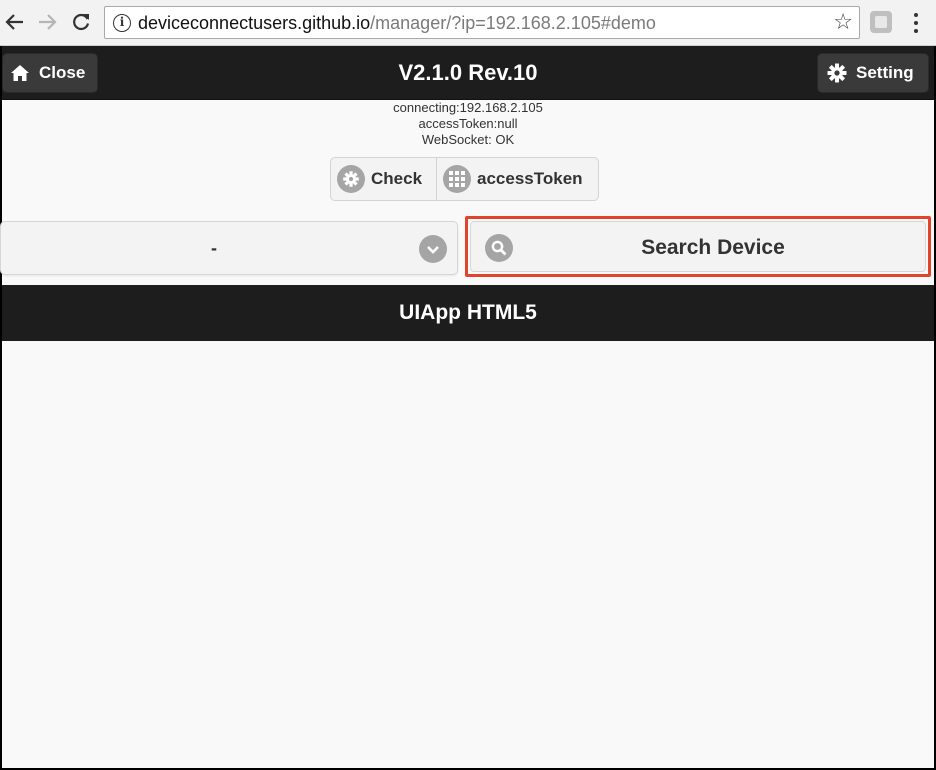 This screenshot has width=936, height=770. What do you see at coordinates (397, 178) in the screenshot?
I see `check-label: Check` at bounding box center [397, 178].